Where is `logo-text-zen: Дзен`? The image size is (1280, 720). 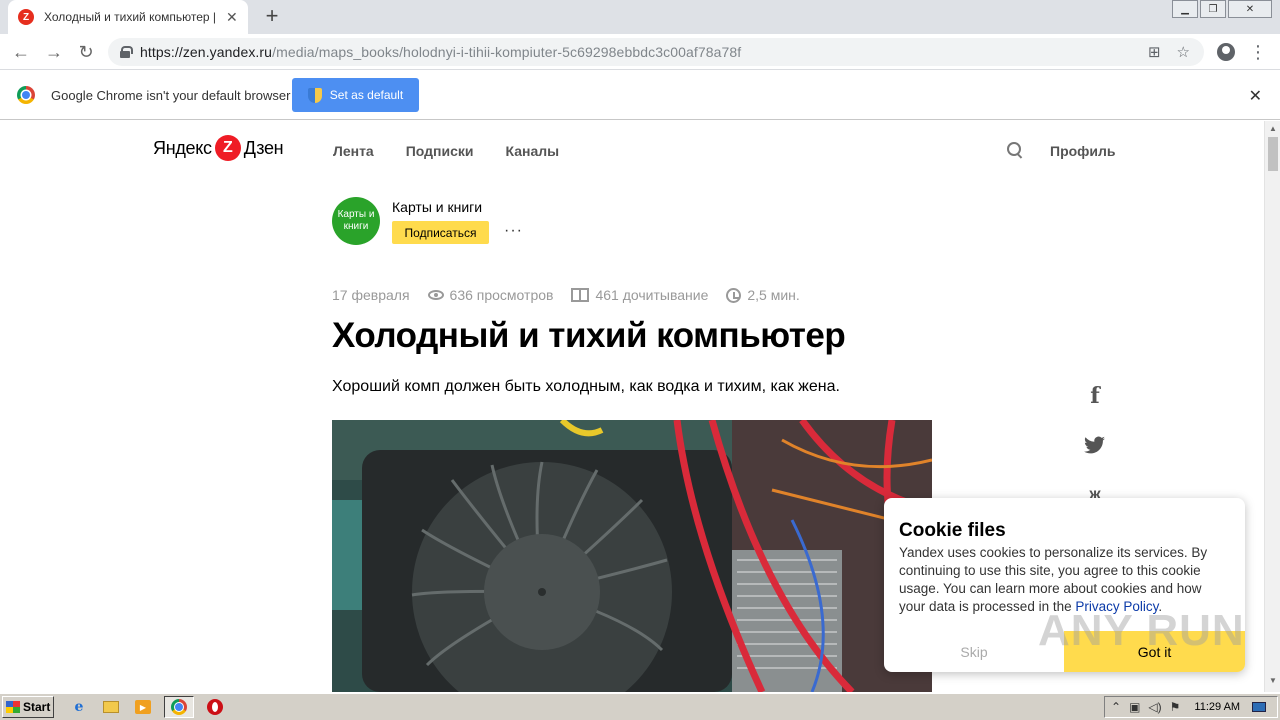
logo-text-zen: Дзен is located at coordinates (263, 147).